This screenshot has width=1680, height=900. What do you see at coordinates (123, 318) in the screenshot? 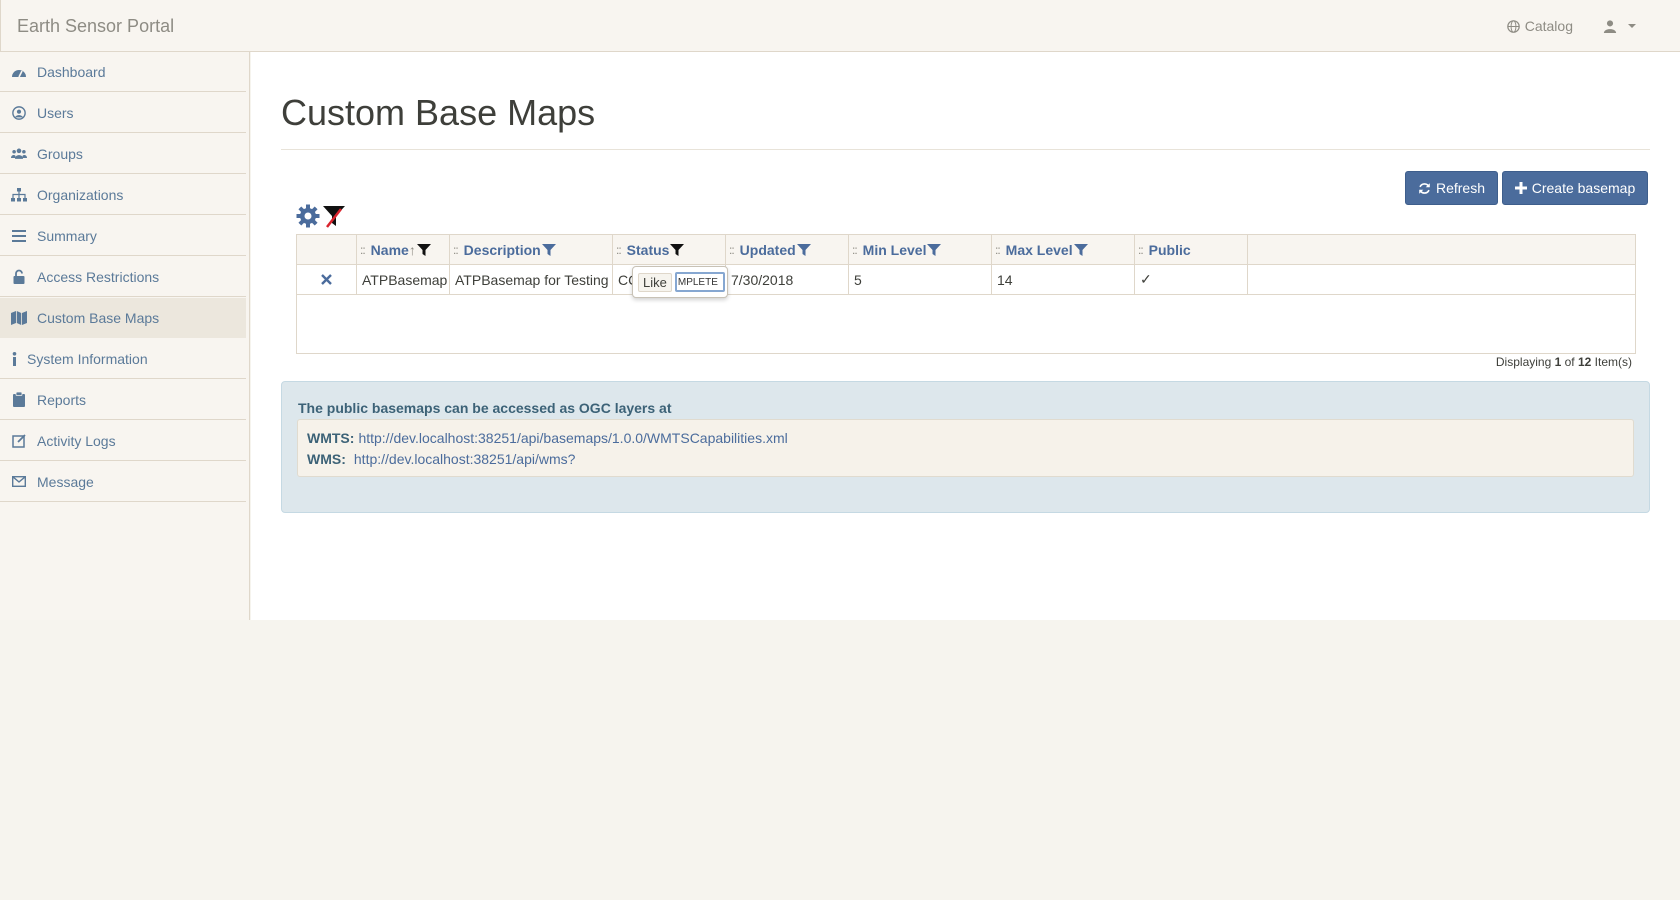
I see `sidebar-item-custom-base-maps: Custom Base Maps` at bounding box center [123, 318].